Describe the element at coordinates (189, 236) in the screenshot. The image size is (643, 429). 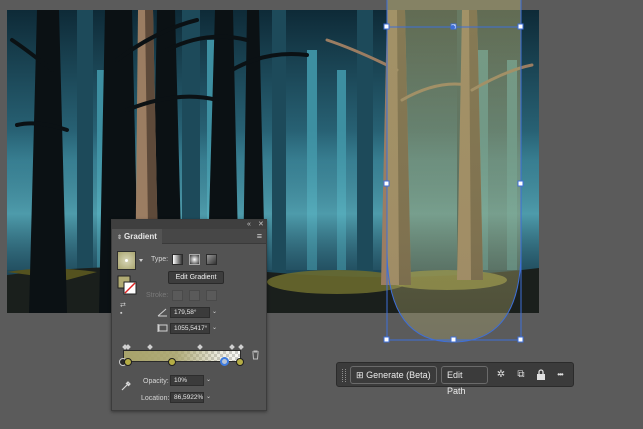
I see `panel-tabbar: ⇕ Gradient ≡` at that location.